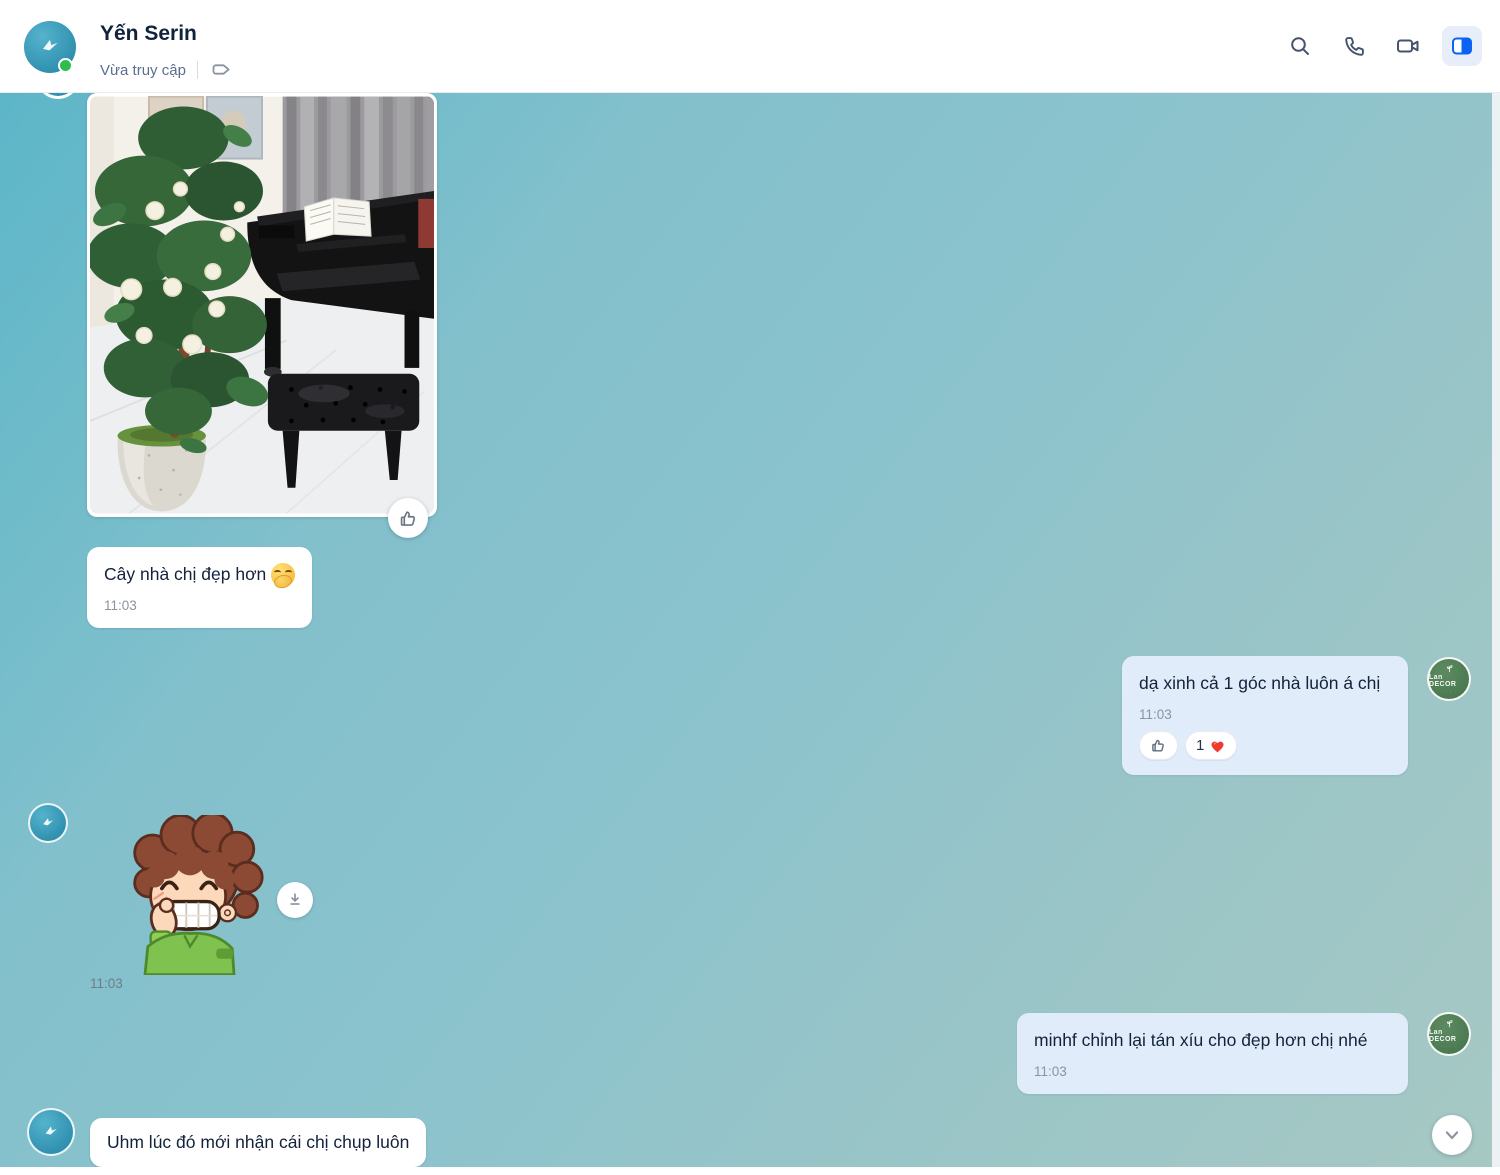 The image size is (1500, 1175). Describe the element at coordinates (750, 1171) in the screenshot. I see `composer-top-strip` at that location.